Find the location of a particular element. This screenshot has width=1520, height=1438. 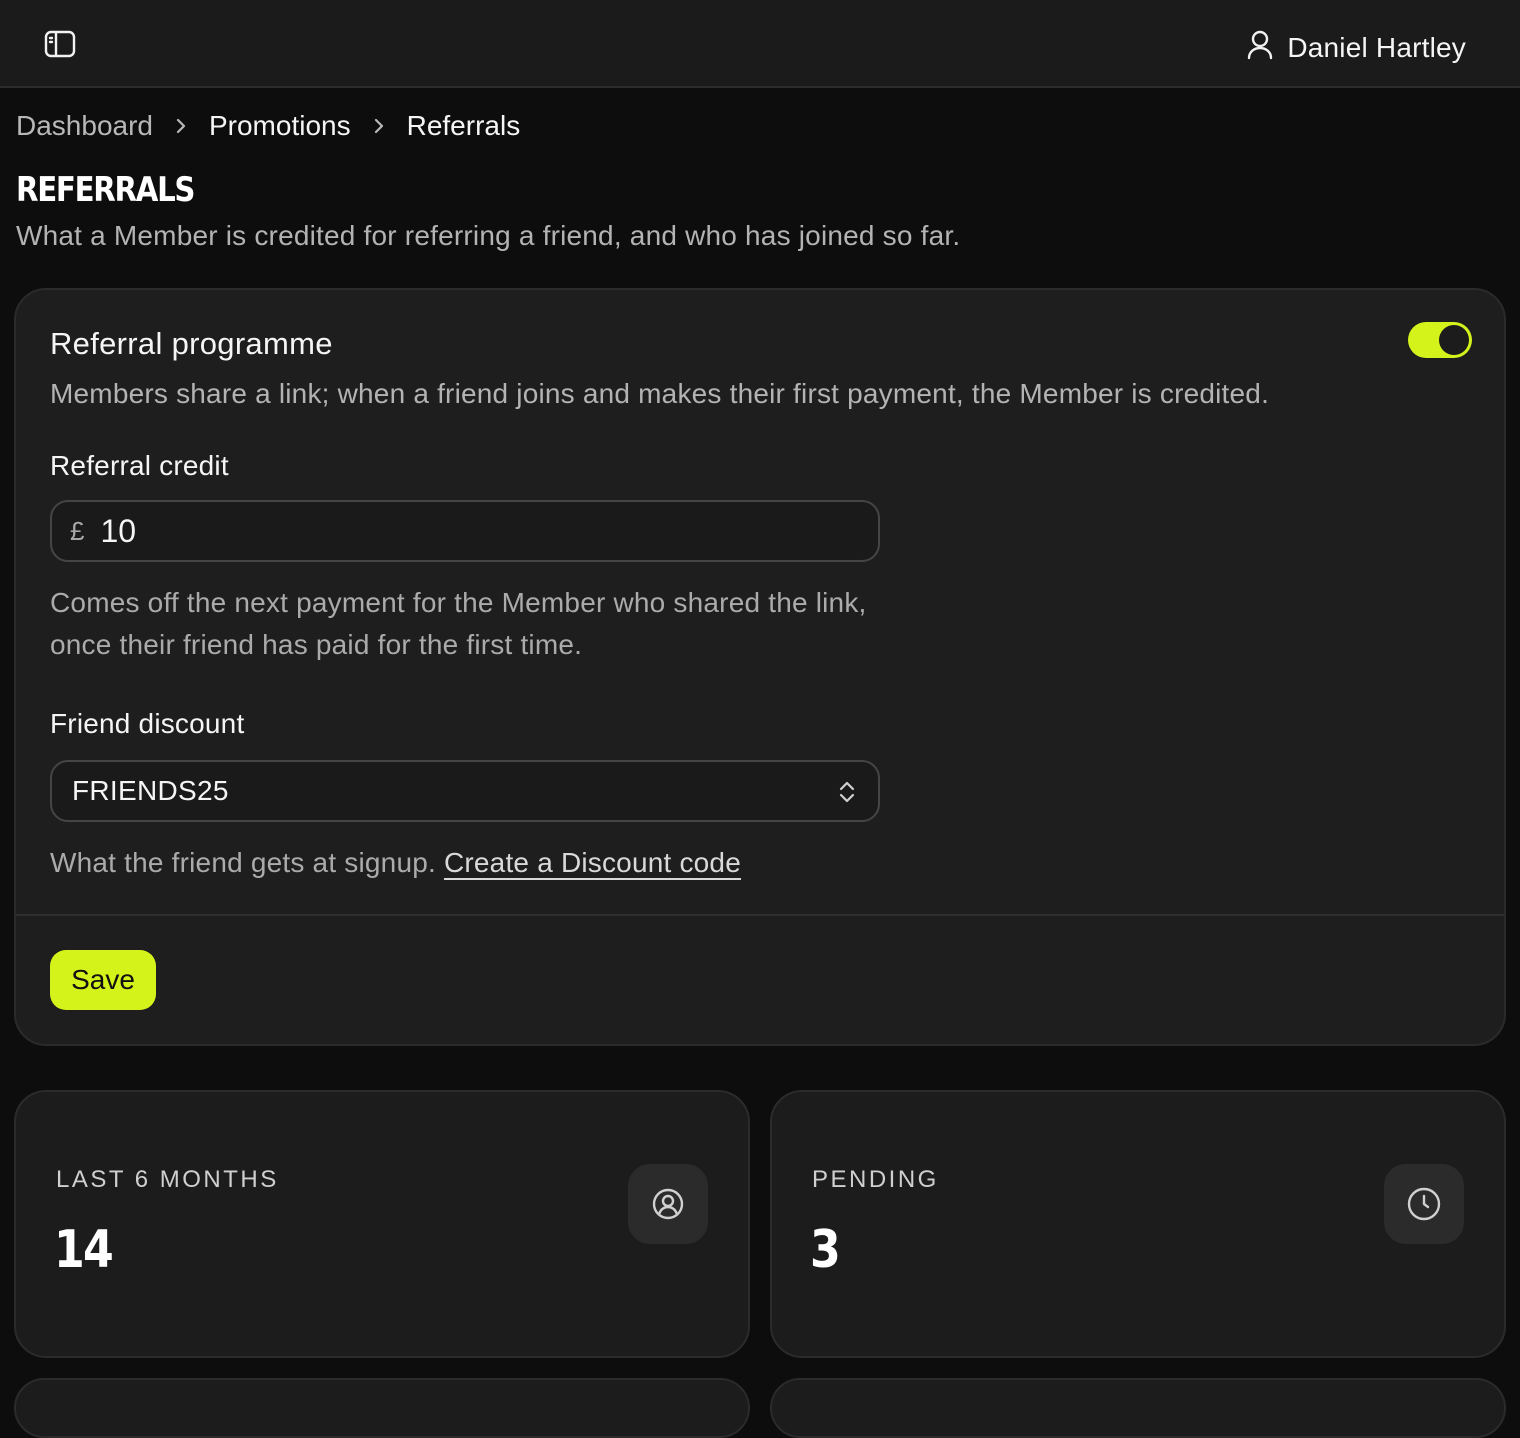

top-bar: Daniel Hartley is located at coordinates (760, 44).